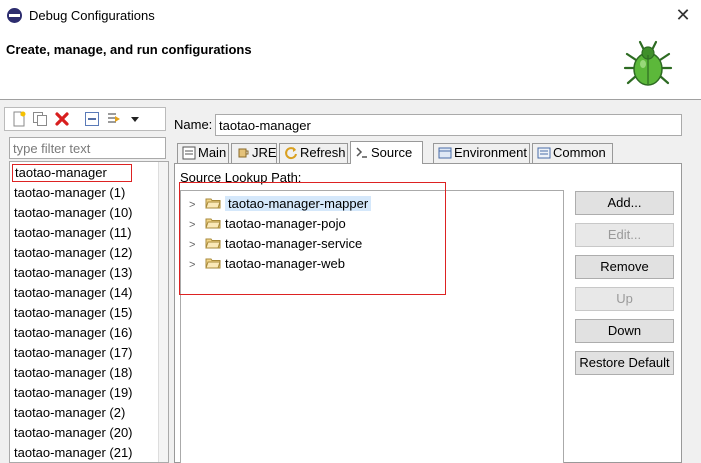 The width and height of the screenshot is (701, 463). What do you see at coordinates (87, 148) in the screenshot?
I see `filter-input` at bounding box center [87, 148].